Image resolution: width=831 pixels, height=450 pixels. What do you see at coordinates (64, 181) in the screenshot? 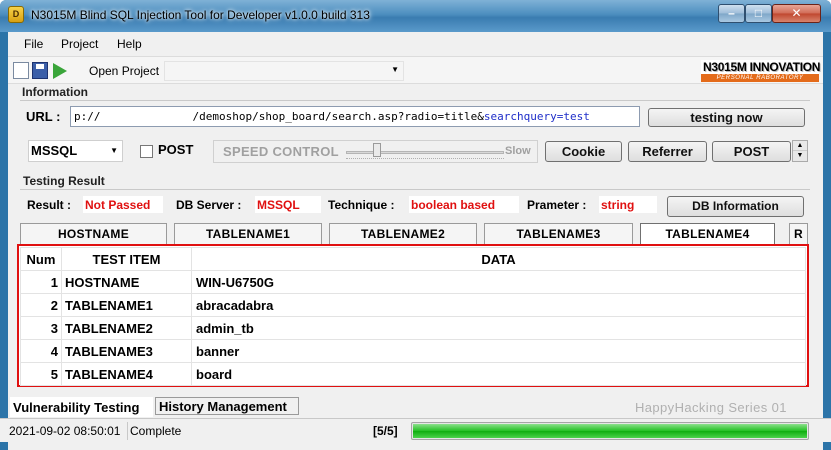
I see `testing-result-title: Testing Result` at bounding box center [64, 181].